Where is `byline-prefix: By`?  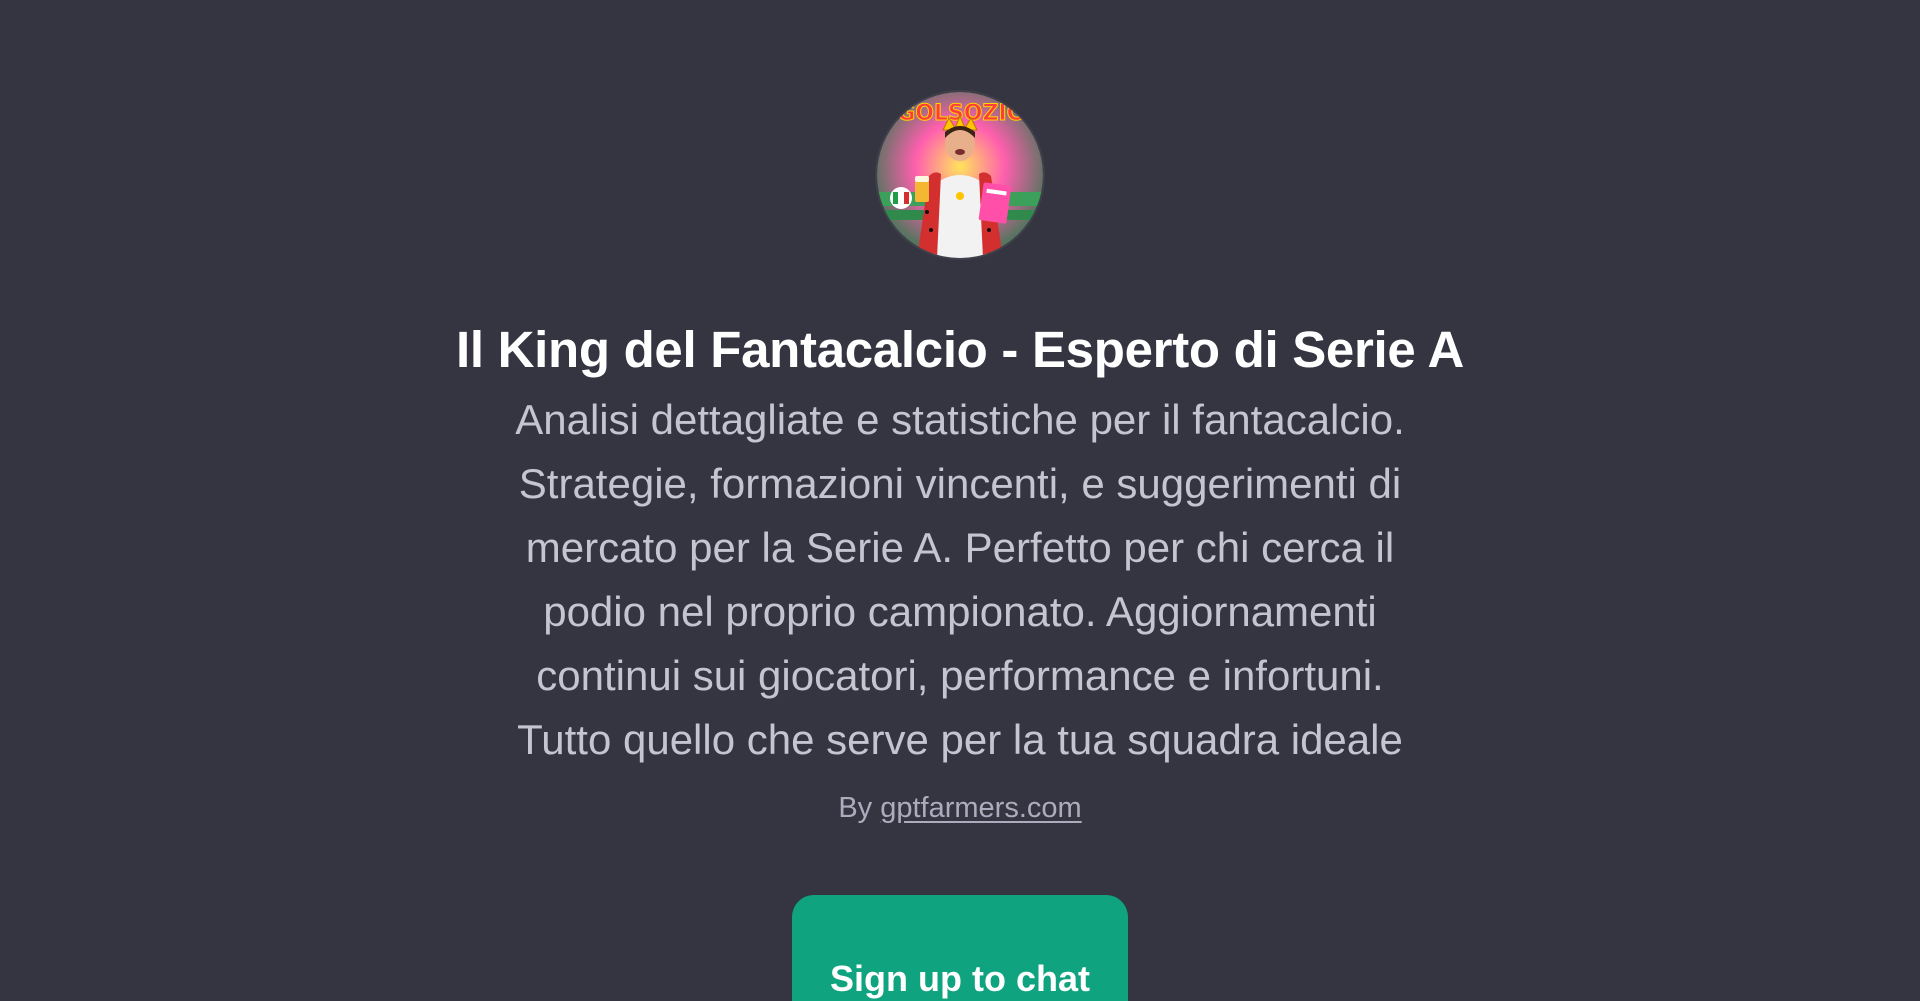
byline-prefix: By is located at coordinates (855, 808).